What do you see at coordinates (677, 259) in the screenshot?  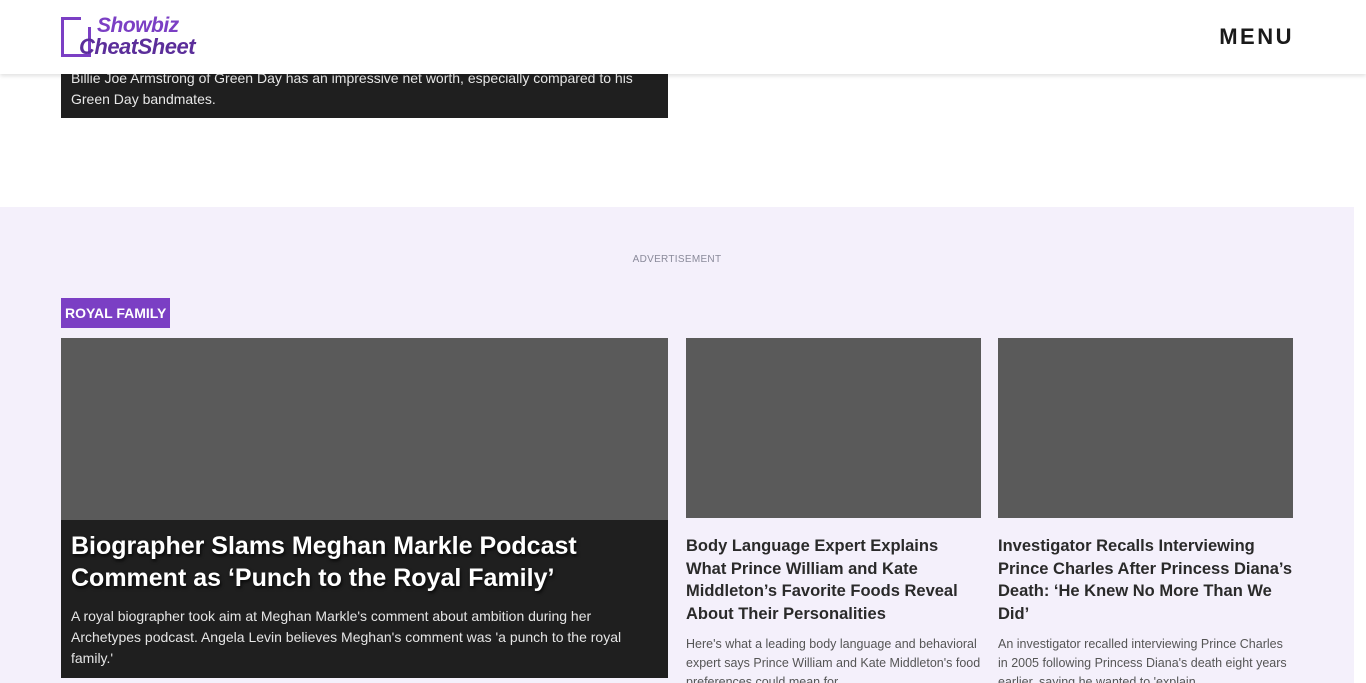 I see `advertisement-label: ADVERTISEMENT` at bounding box center [677, 259].